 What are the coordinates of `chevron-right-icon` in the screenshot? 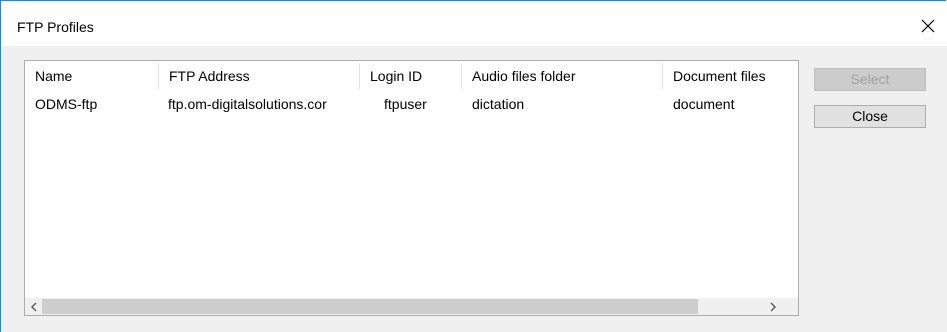 It's located at (772, 306).